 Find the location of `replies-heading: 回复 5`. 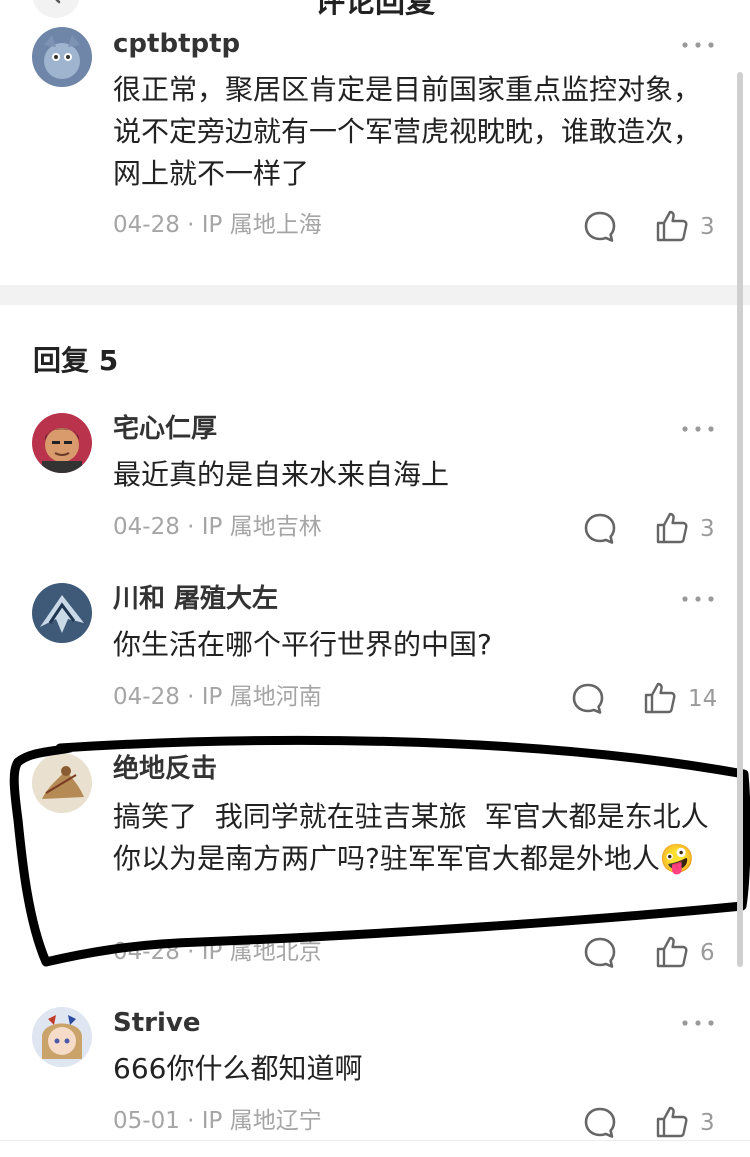

replies-heading: 回复 5 is located at coordinates (76, 360).